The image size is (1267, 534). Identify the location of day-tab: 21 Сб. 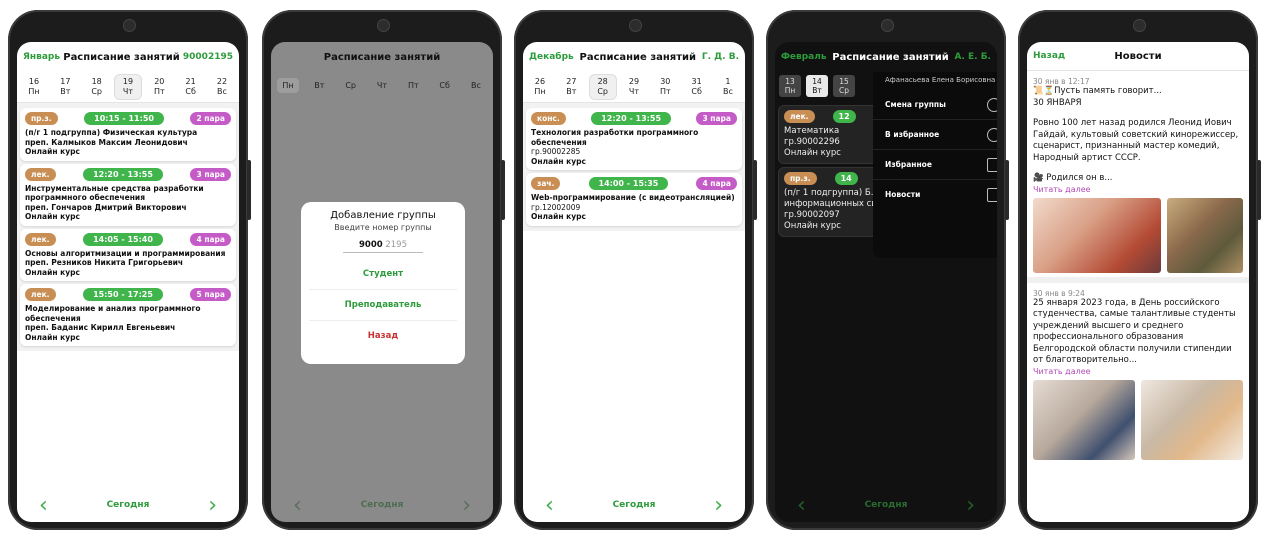
(191, 87).